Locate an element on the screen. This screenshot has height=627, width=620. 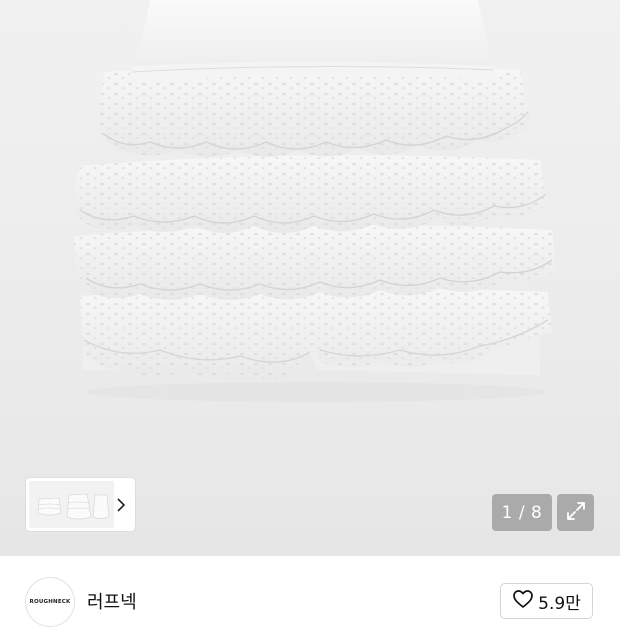
like-count: 5.9만 is located at coordinates (559, 603).